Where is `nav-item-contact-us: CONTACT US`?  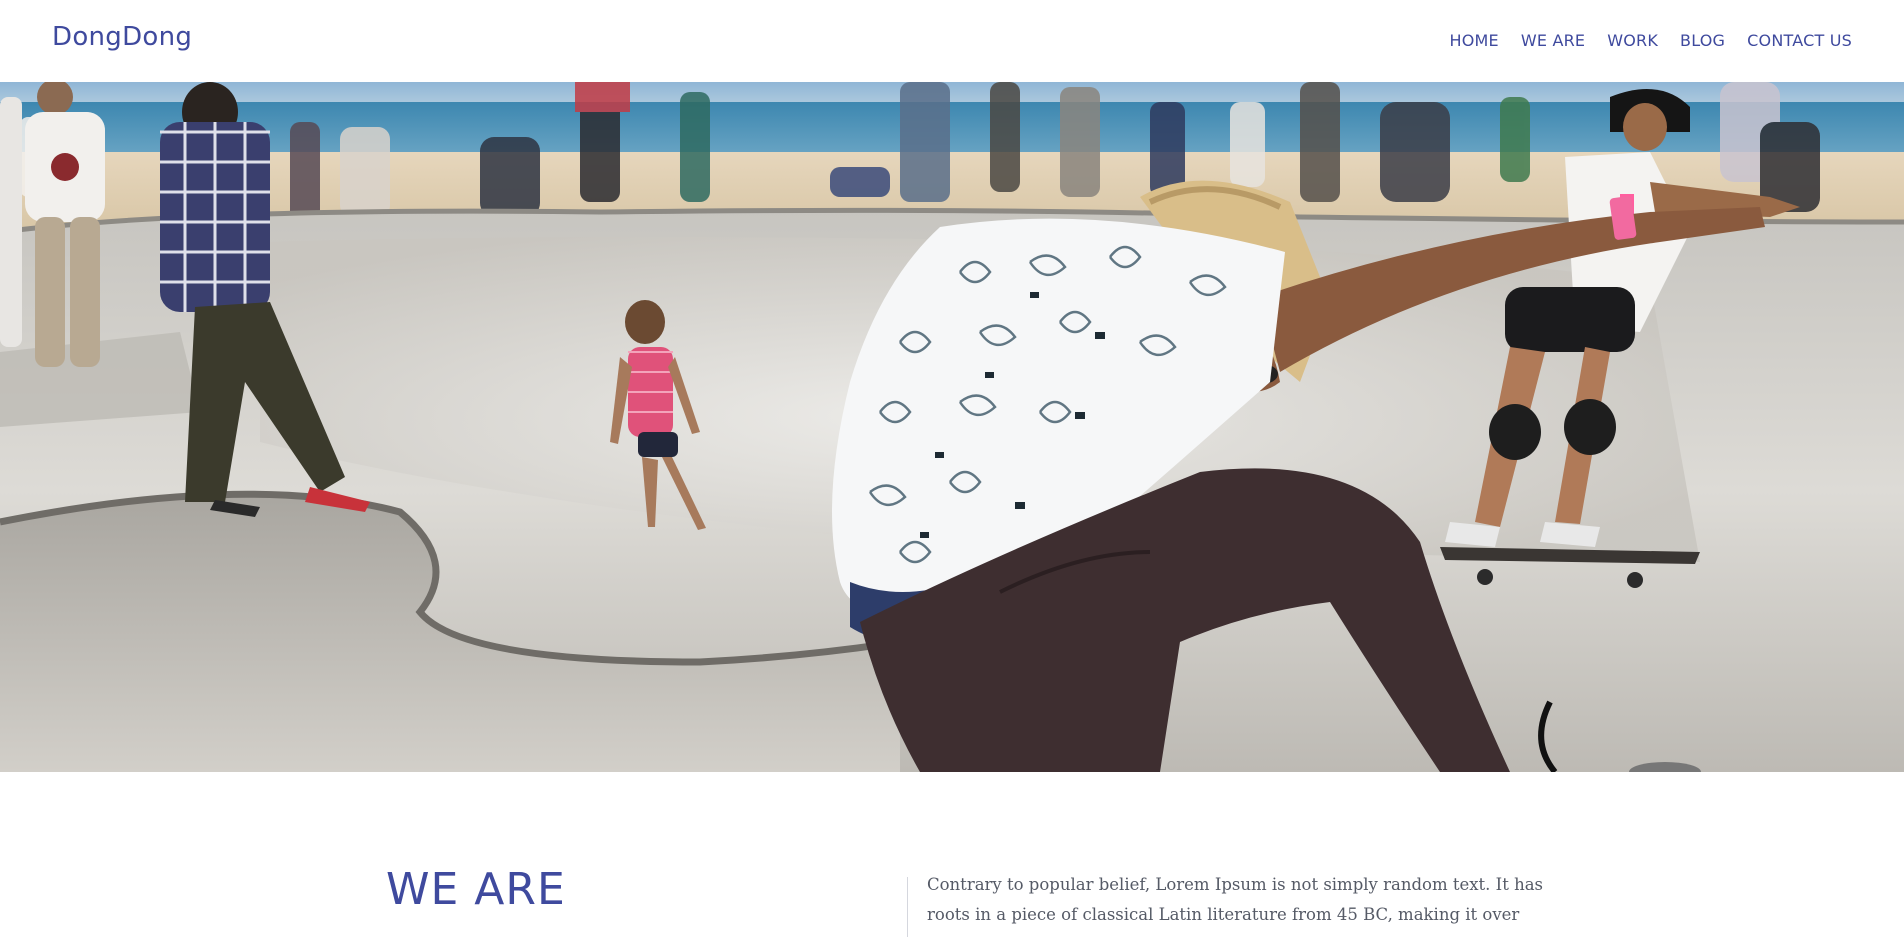 nav-item-contact-us: CONTACT US is located at coordinates (1799, 41).